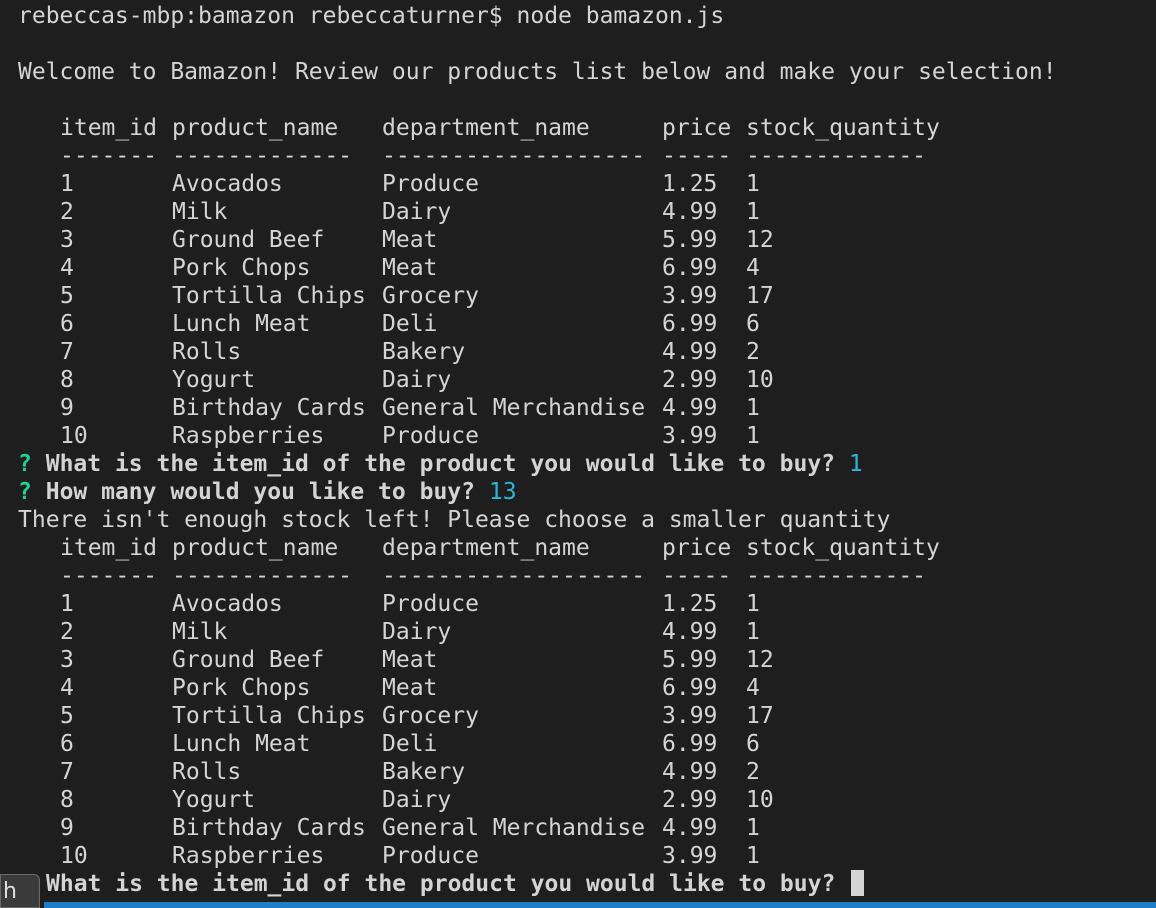 Image resolution: width=1156 pixels, height=908 pixels. What do you see at coordinates (690, 380) in the screenshot?
I see `cell-price: 2.99` at bounding box center [690, 380].